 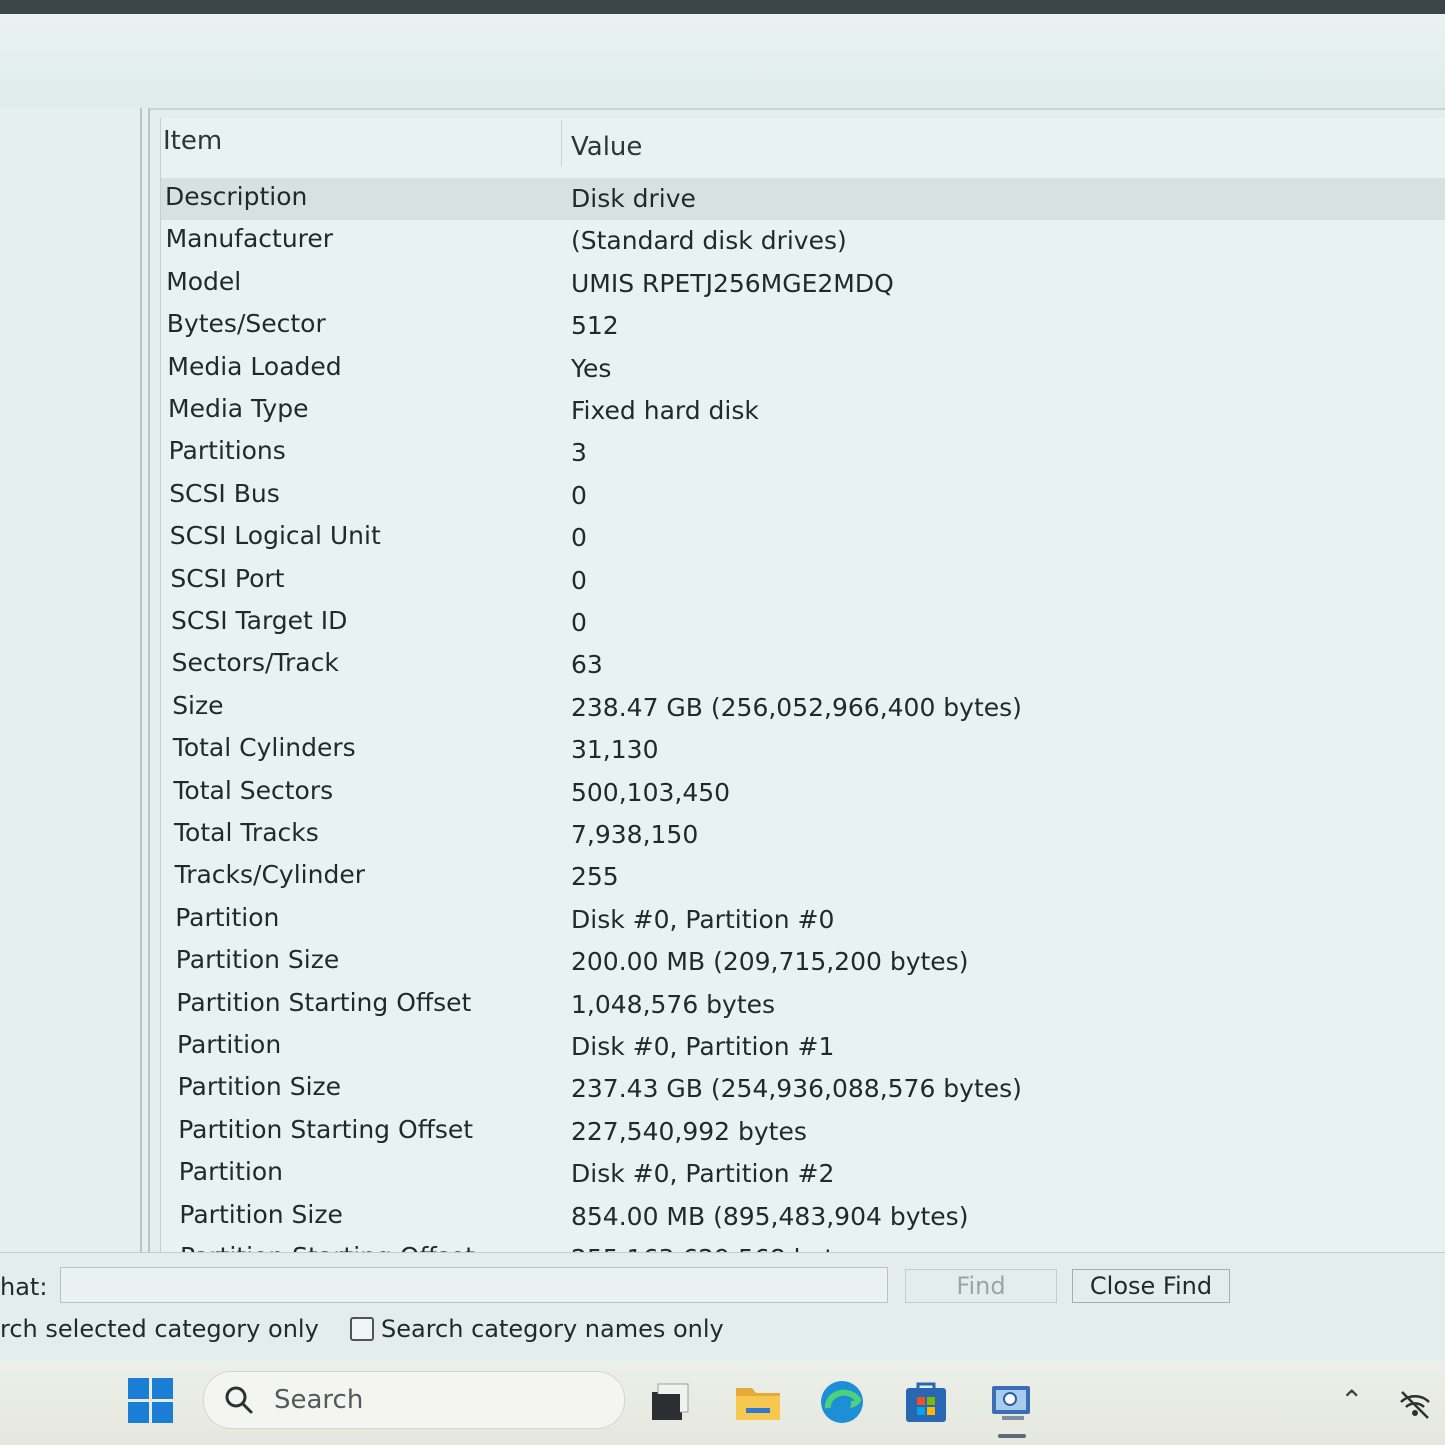 I want to click on row-item-label: SCSI Bus, so click(x=224, y=493).